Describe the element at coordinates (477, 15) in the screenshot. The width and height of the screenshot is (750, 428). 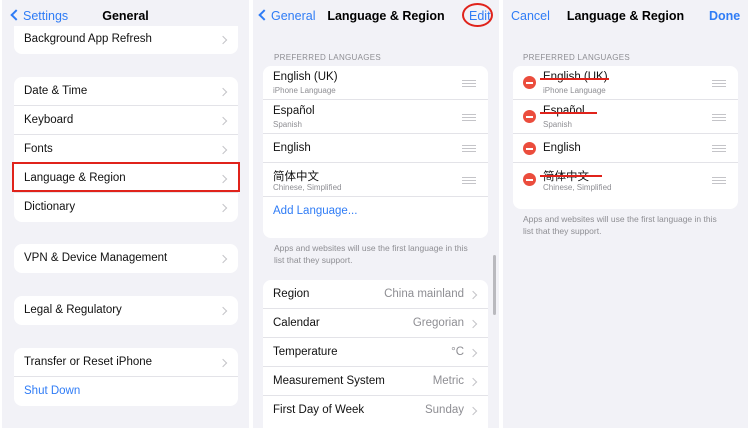
I see `highlight-circle-edit` at that location.